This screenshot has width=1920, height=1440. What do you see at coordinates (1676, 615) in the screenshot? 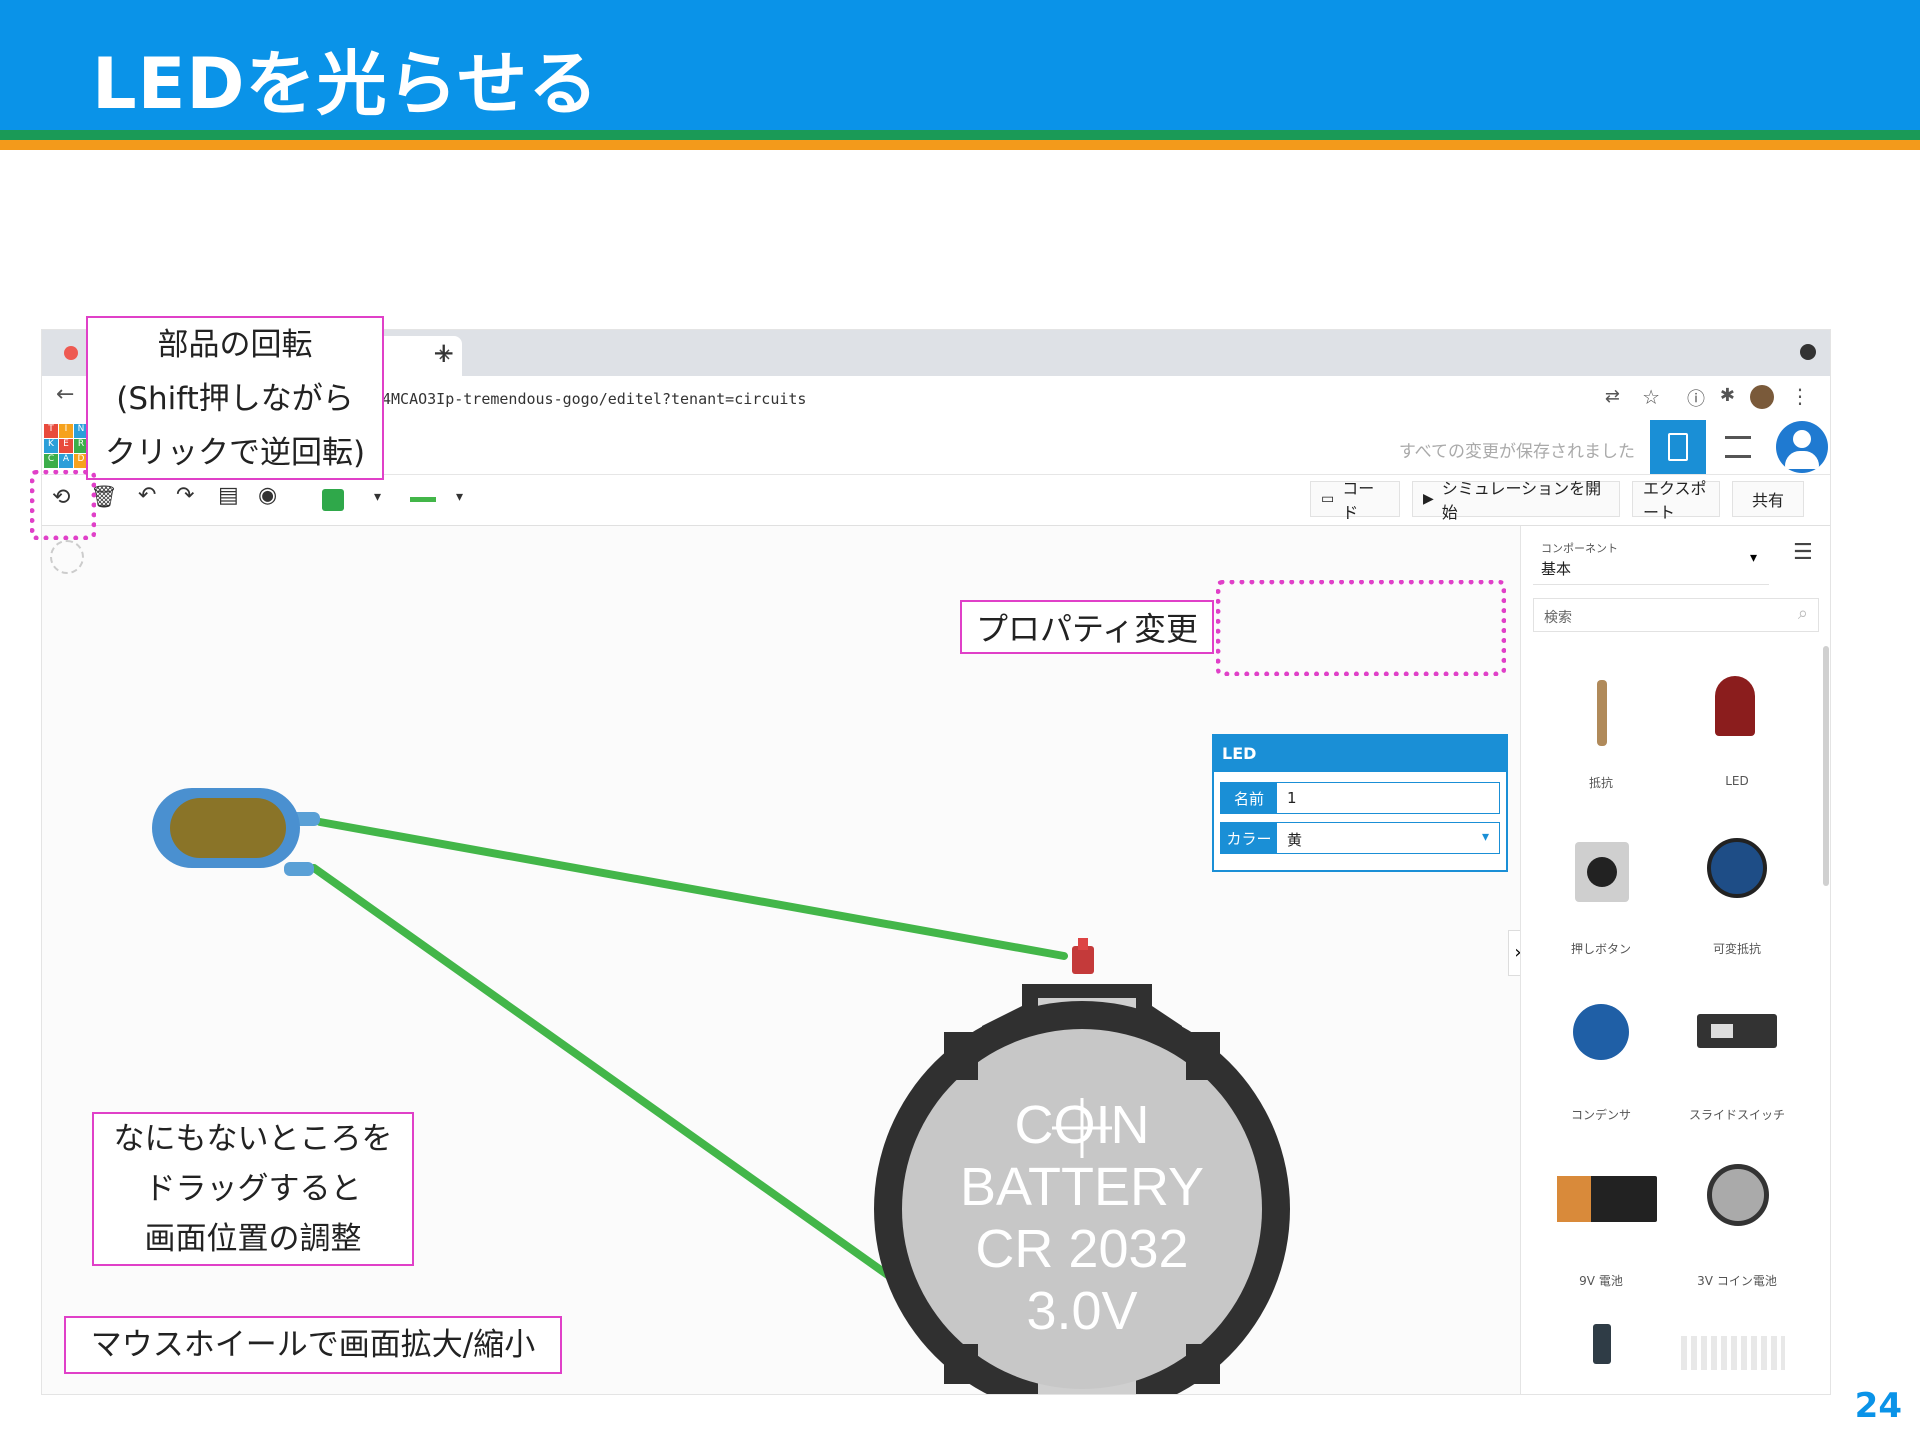
I see `component-search-input: 検索 ⌕` at bounding box center [1676, 615].